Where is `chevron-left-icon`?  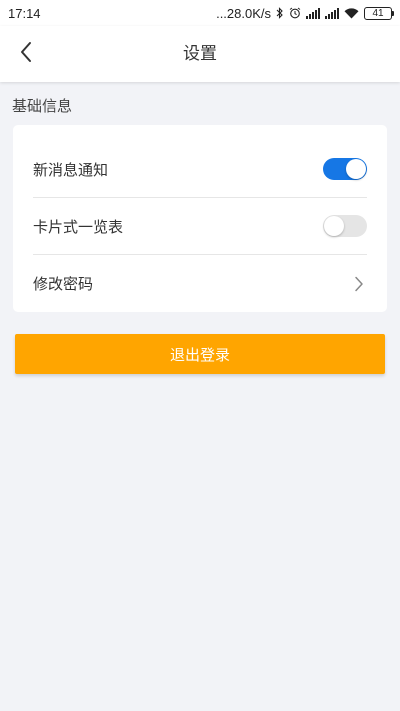 chevron-left-icon is located at coordinates (26, 54).